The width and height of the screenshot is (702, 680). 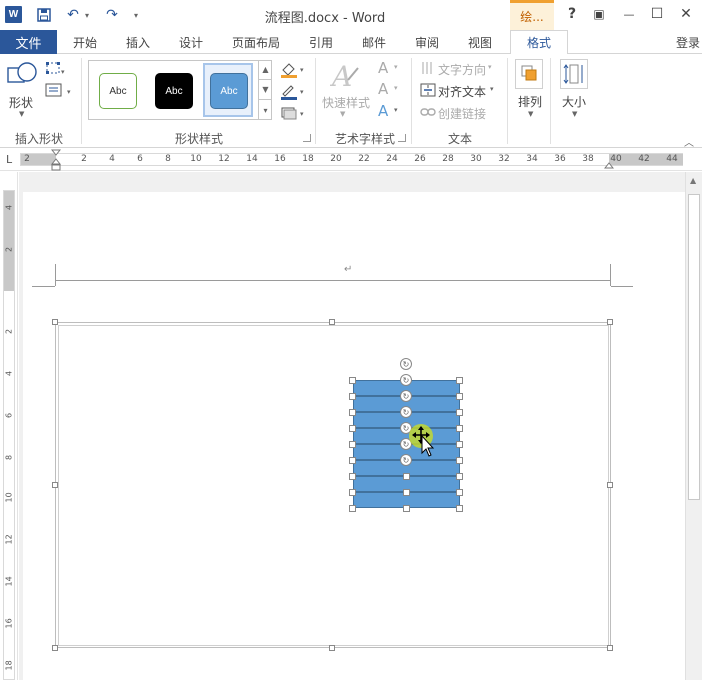 I want to click on align-text-dropdown-icon: ▾, so click(x=492, y=89).